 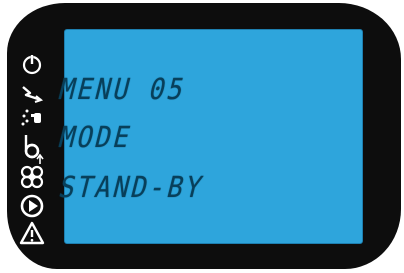 I want to click on lightning-icon, so click(x=33, y=94).